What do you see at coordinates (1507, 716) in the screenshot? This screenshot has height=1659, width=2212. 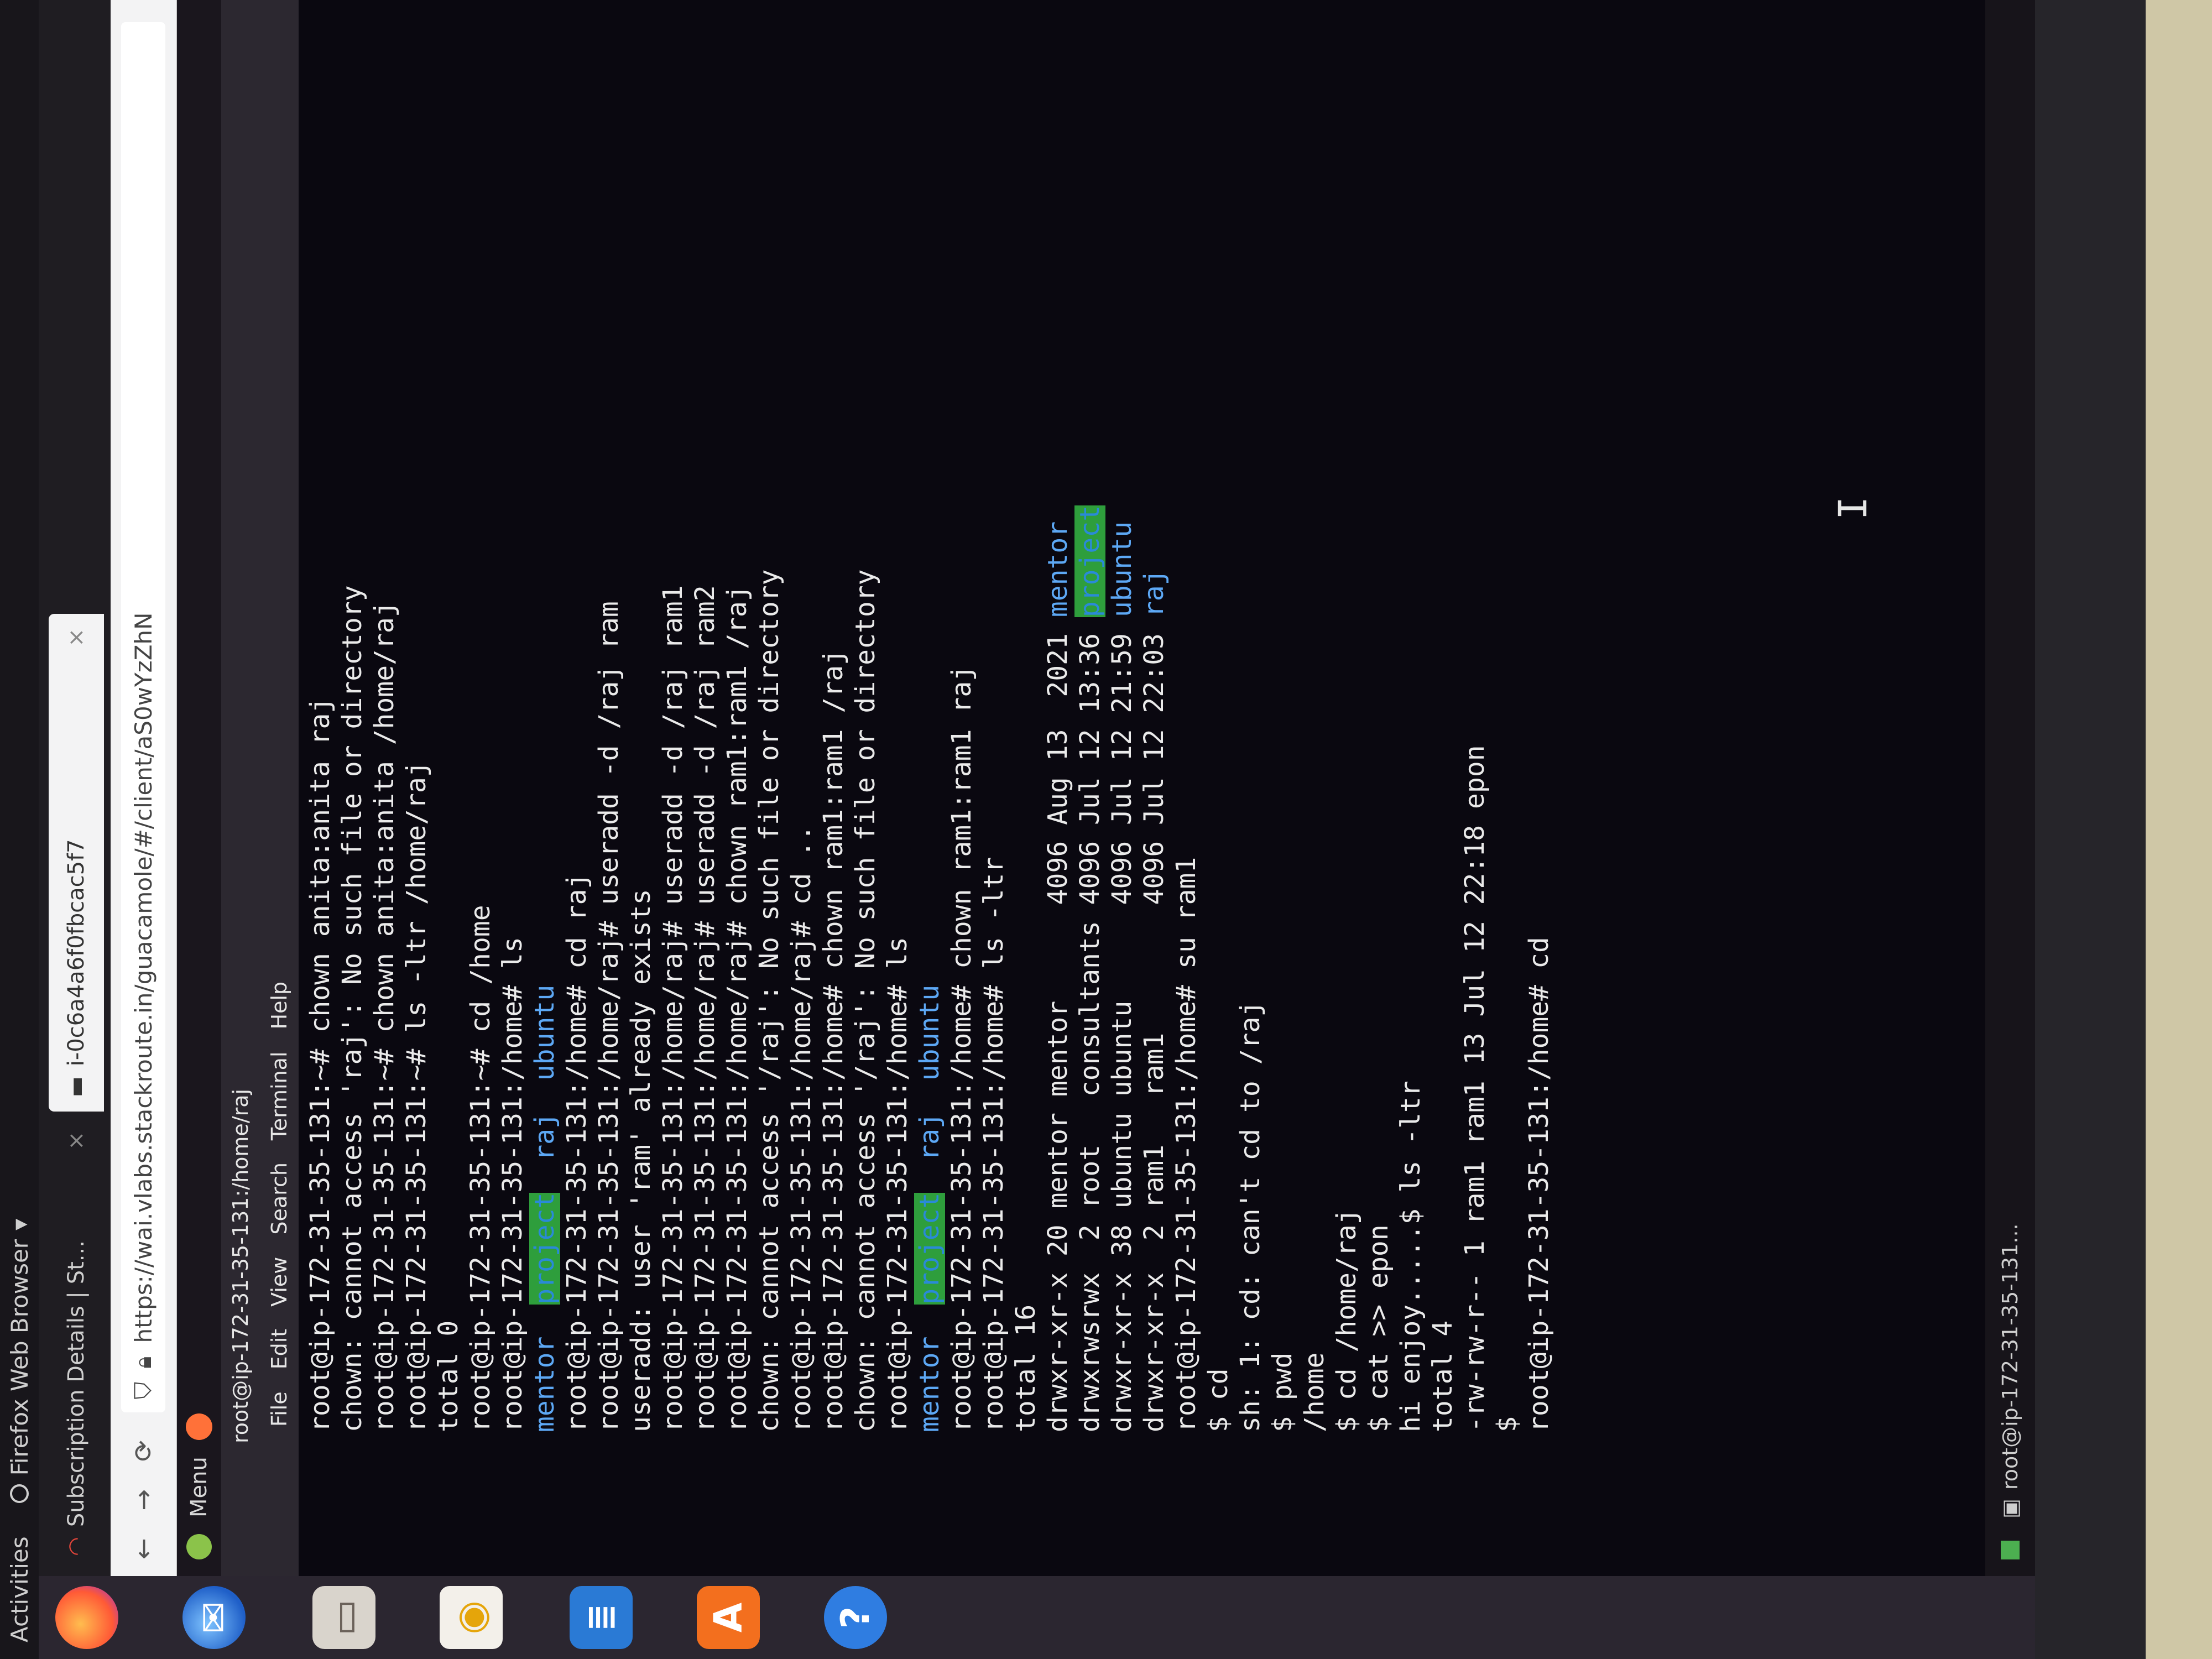 I see `terminal-line: $` at bounding box center [1507, 716].